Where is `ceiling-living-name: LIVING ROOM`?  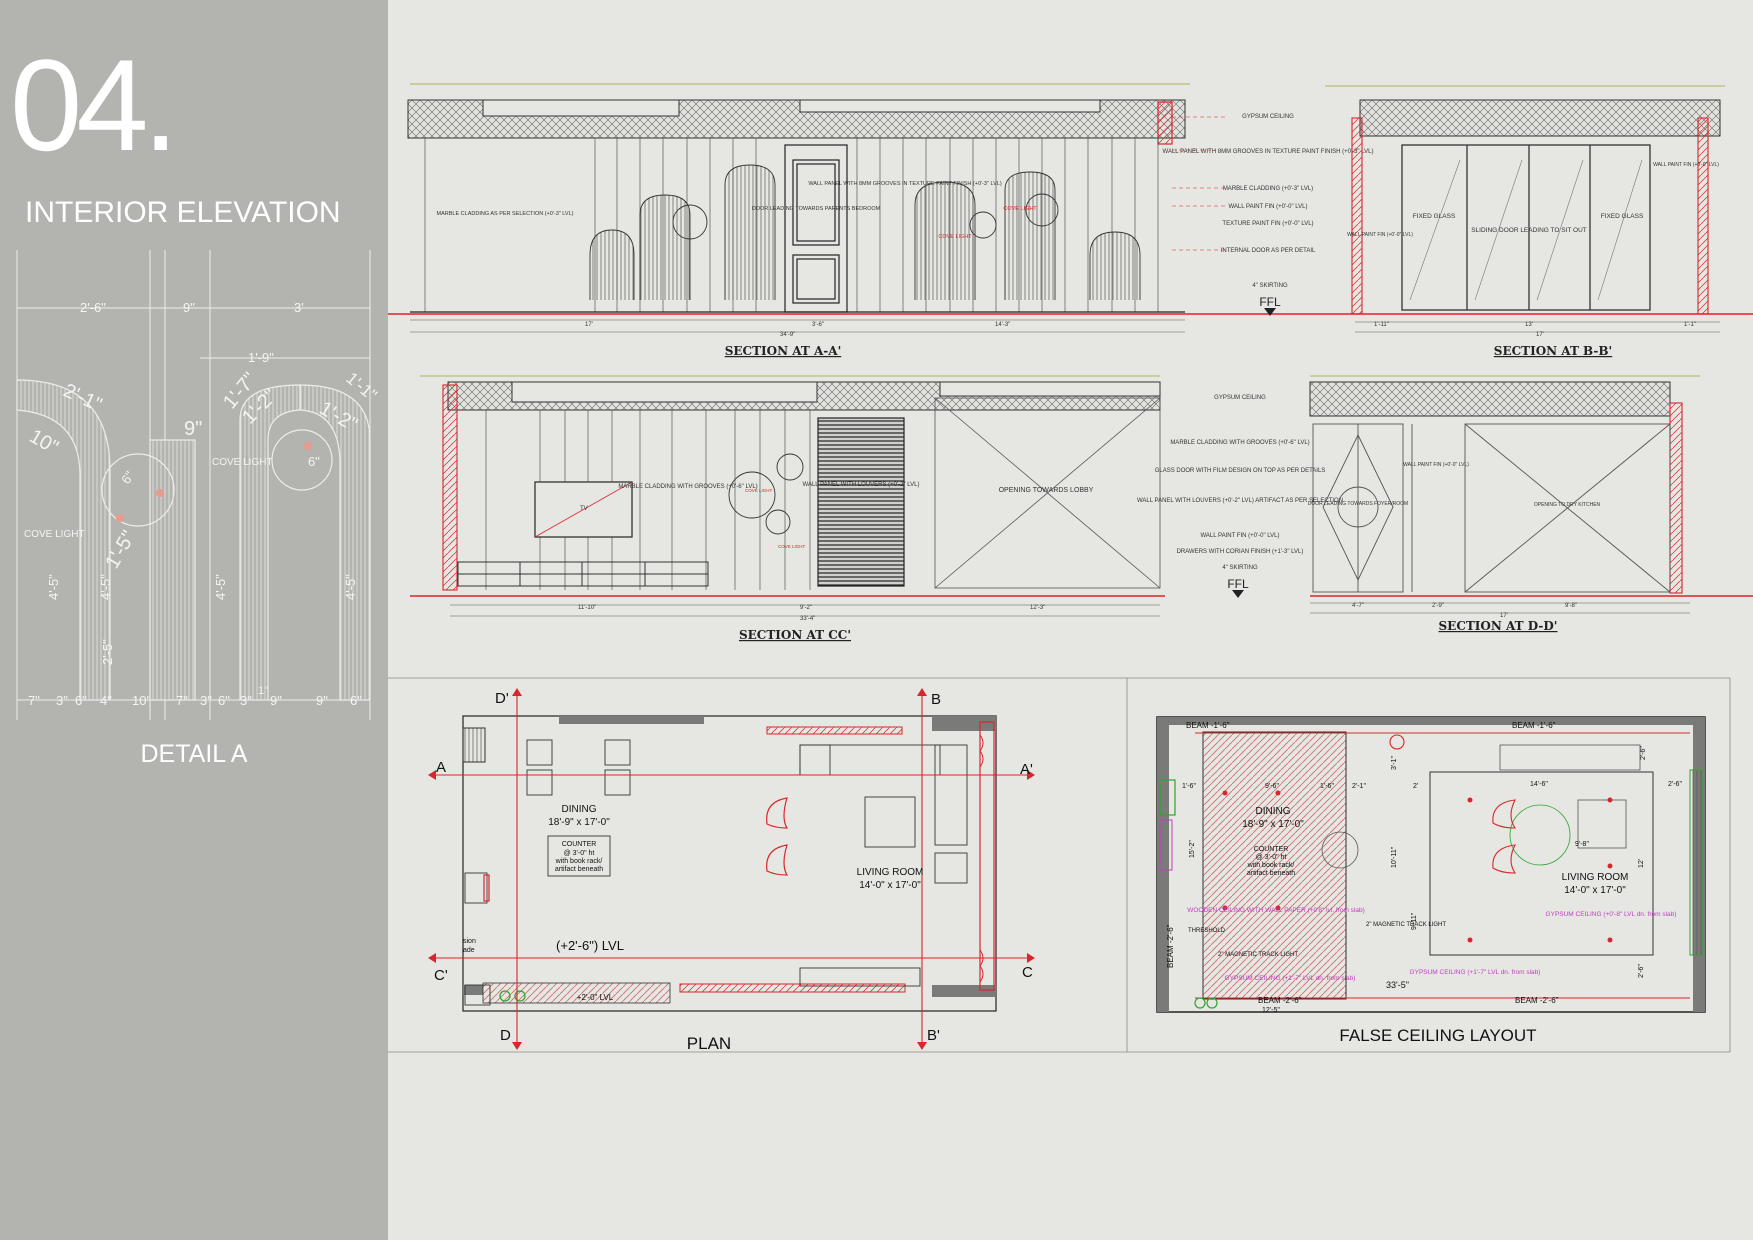 ceiling-living-name: LIVING ROOM is located at coordinates (1595, 877).